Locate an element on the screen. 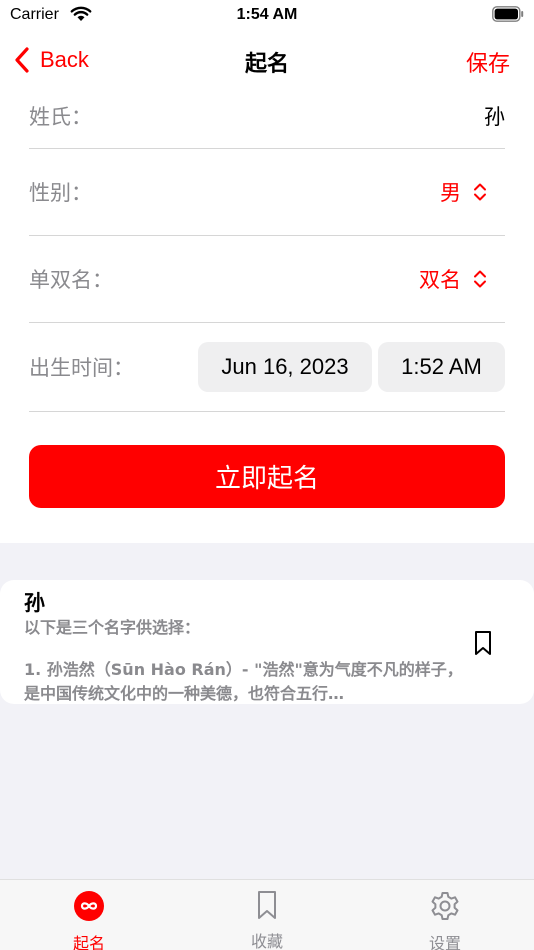 The width and height of the screenshot is (534, 950). tab-favorites: 收藏 is located at coordinates (267, 915).